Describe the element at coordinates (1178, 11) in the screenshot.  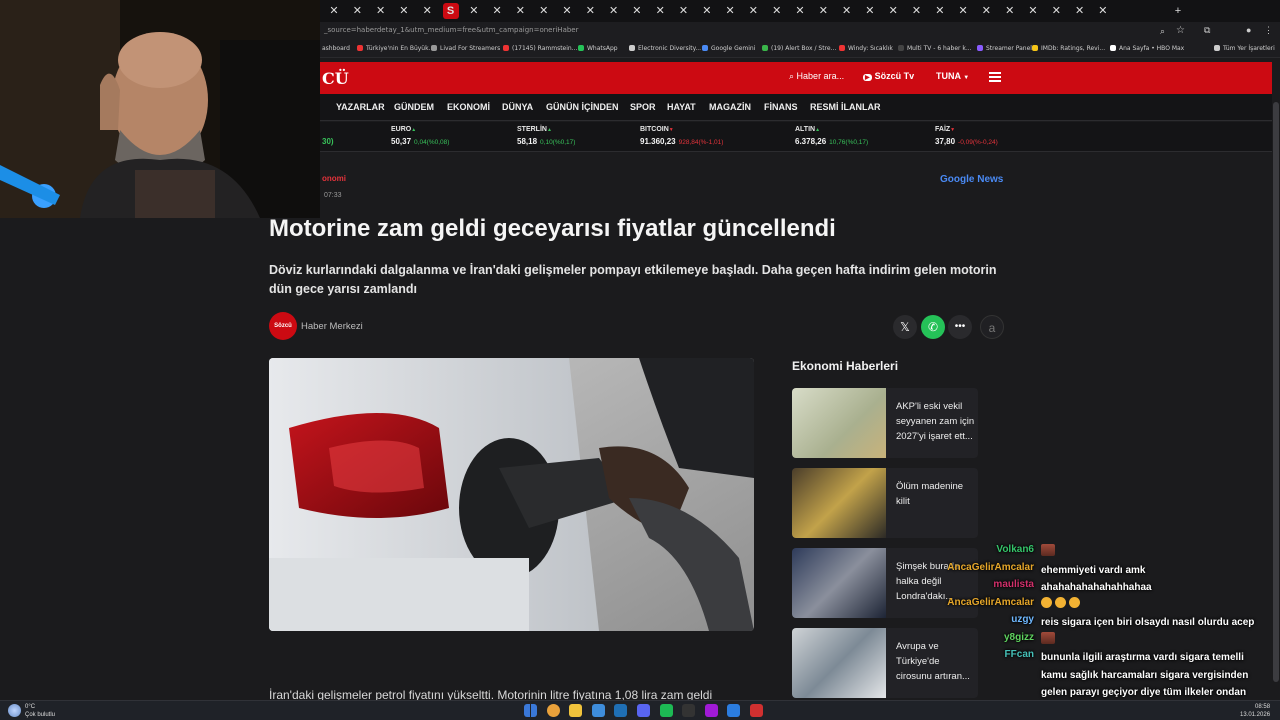
I see `new-tab-icon: +` at that location.